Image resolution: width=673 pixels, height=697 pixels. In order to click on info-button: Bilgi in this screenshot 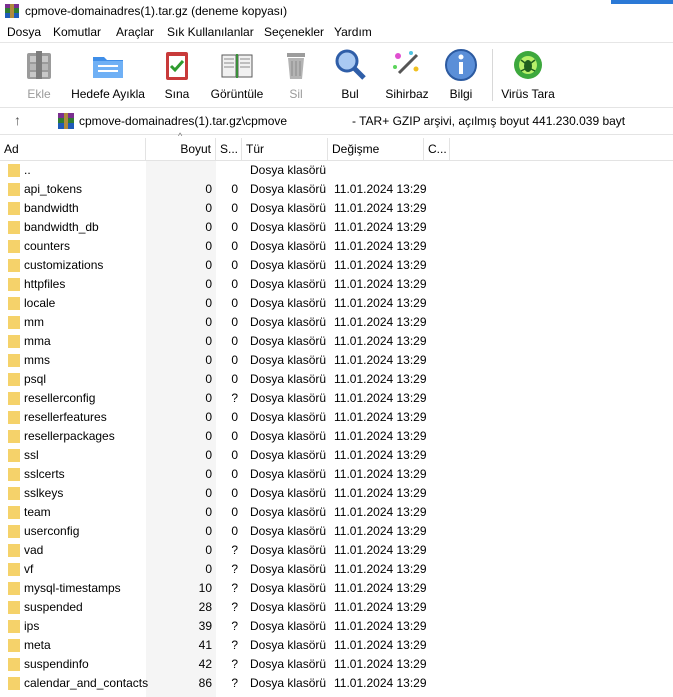, I will do `click(461, 74)`.